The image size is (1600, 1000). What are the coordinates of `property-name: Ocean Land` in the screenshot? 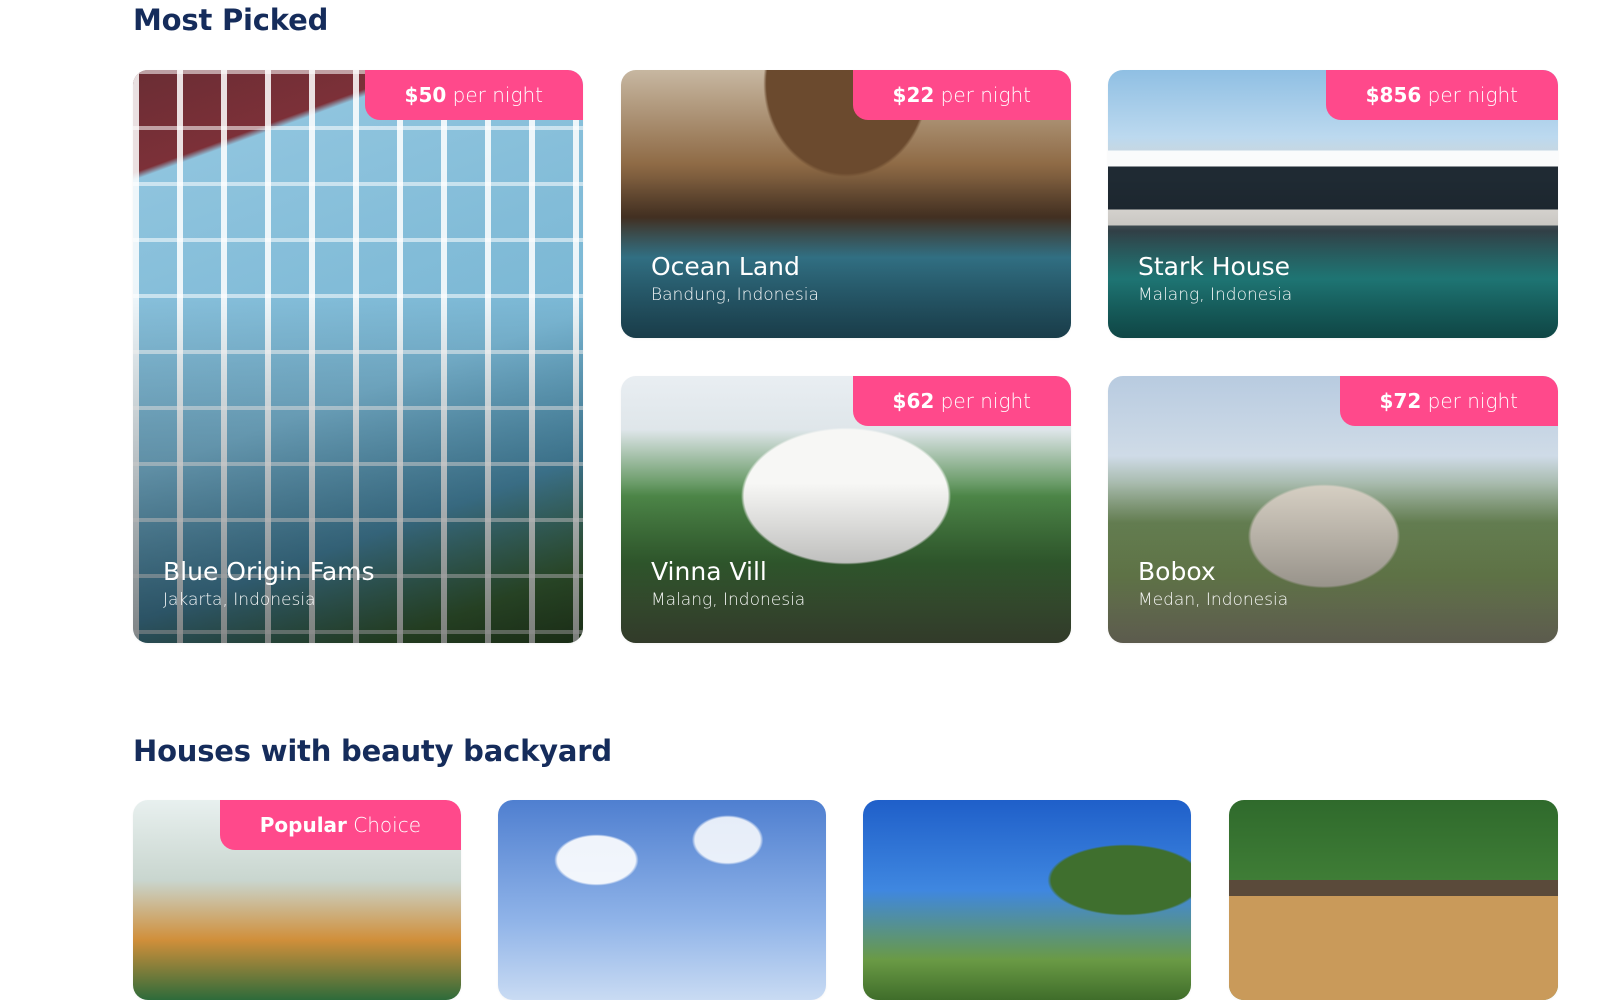 It's located at (725, 266).